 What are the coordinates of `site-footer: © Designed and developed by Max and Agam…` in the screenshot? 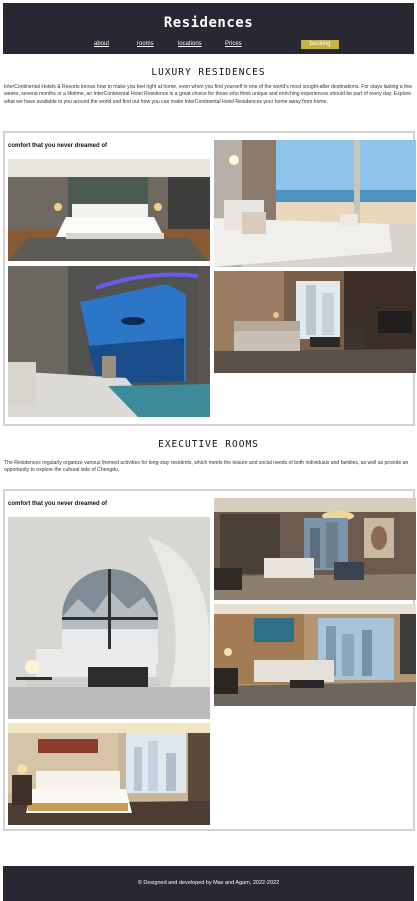 It's located at (208, 883).